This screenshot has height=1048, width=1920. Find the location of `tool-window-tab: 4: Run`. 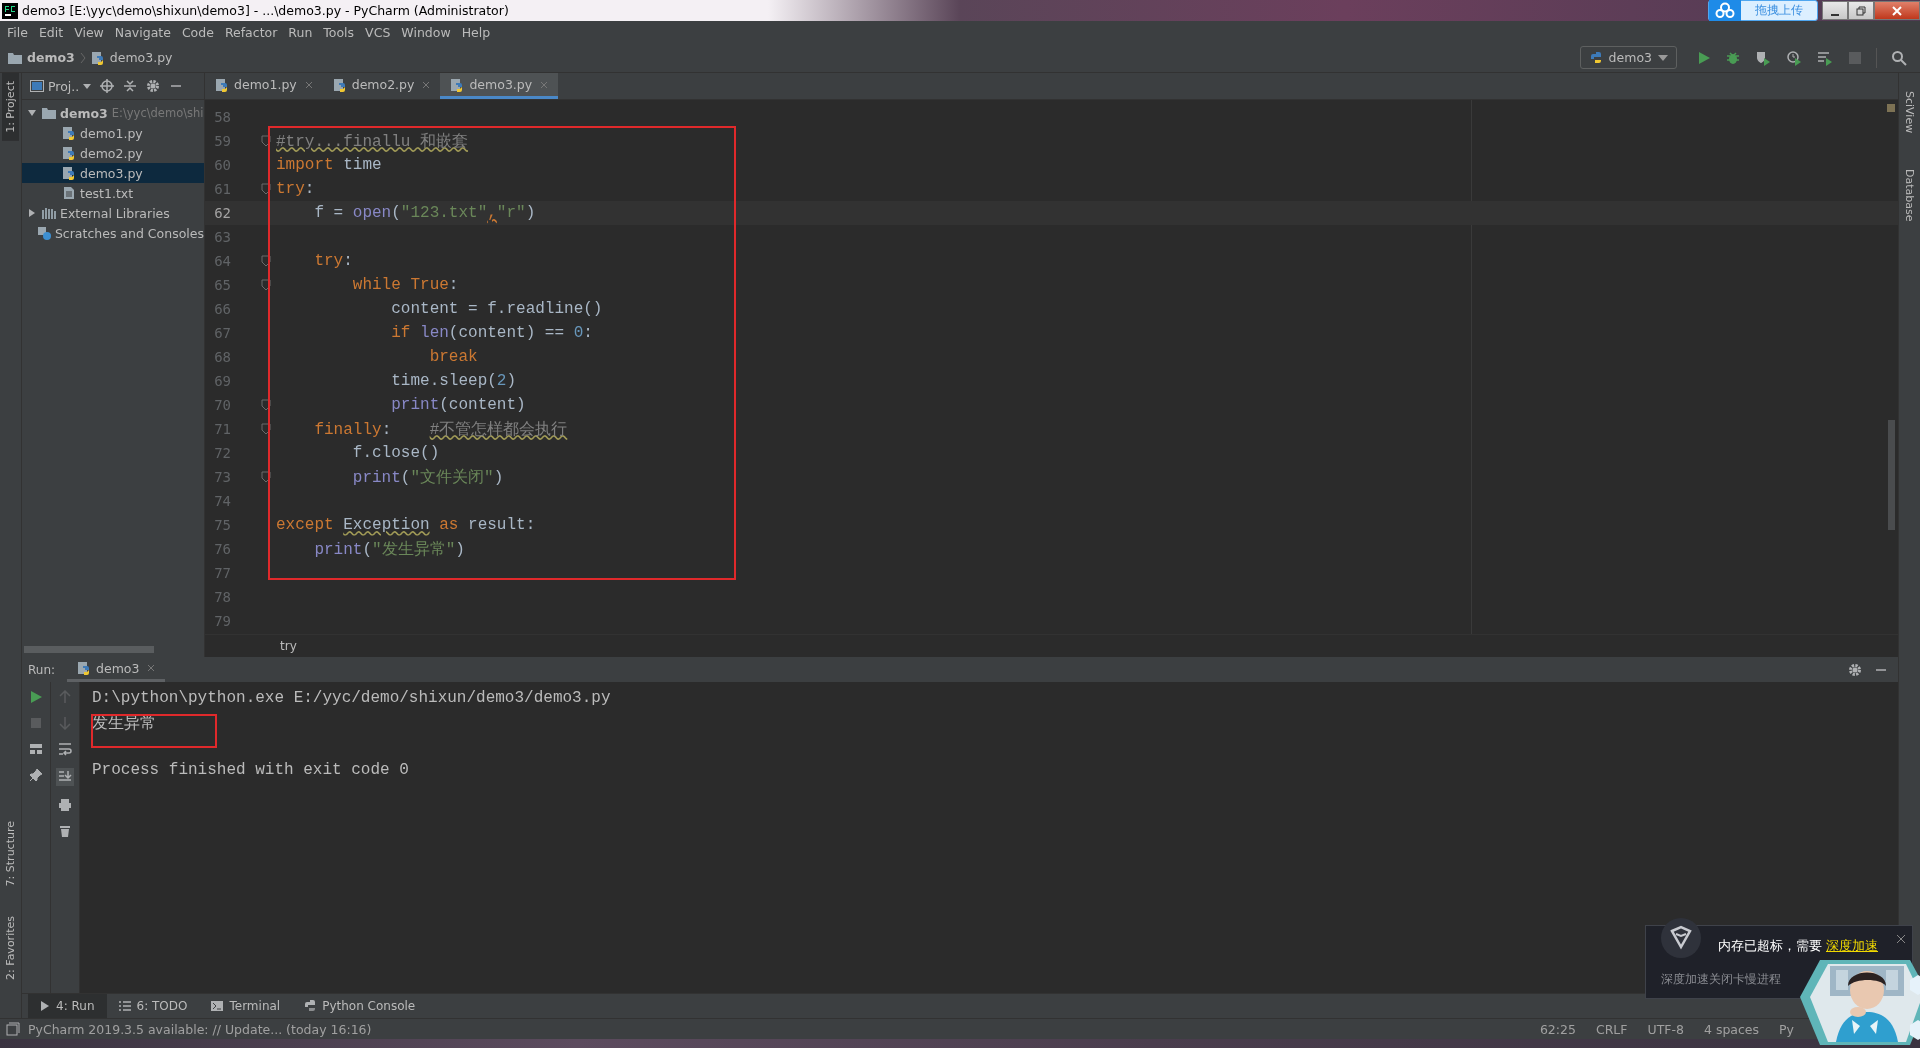

tool-window-tab: 4: Run is located at coordinates (67, 1006).